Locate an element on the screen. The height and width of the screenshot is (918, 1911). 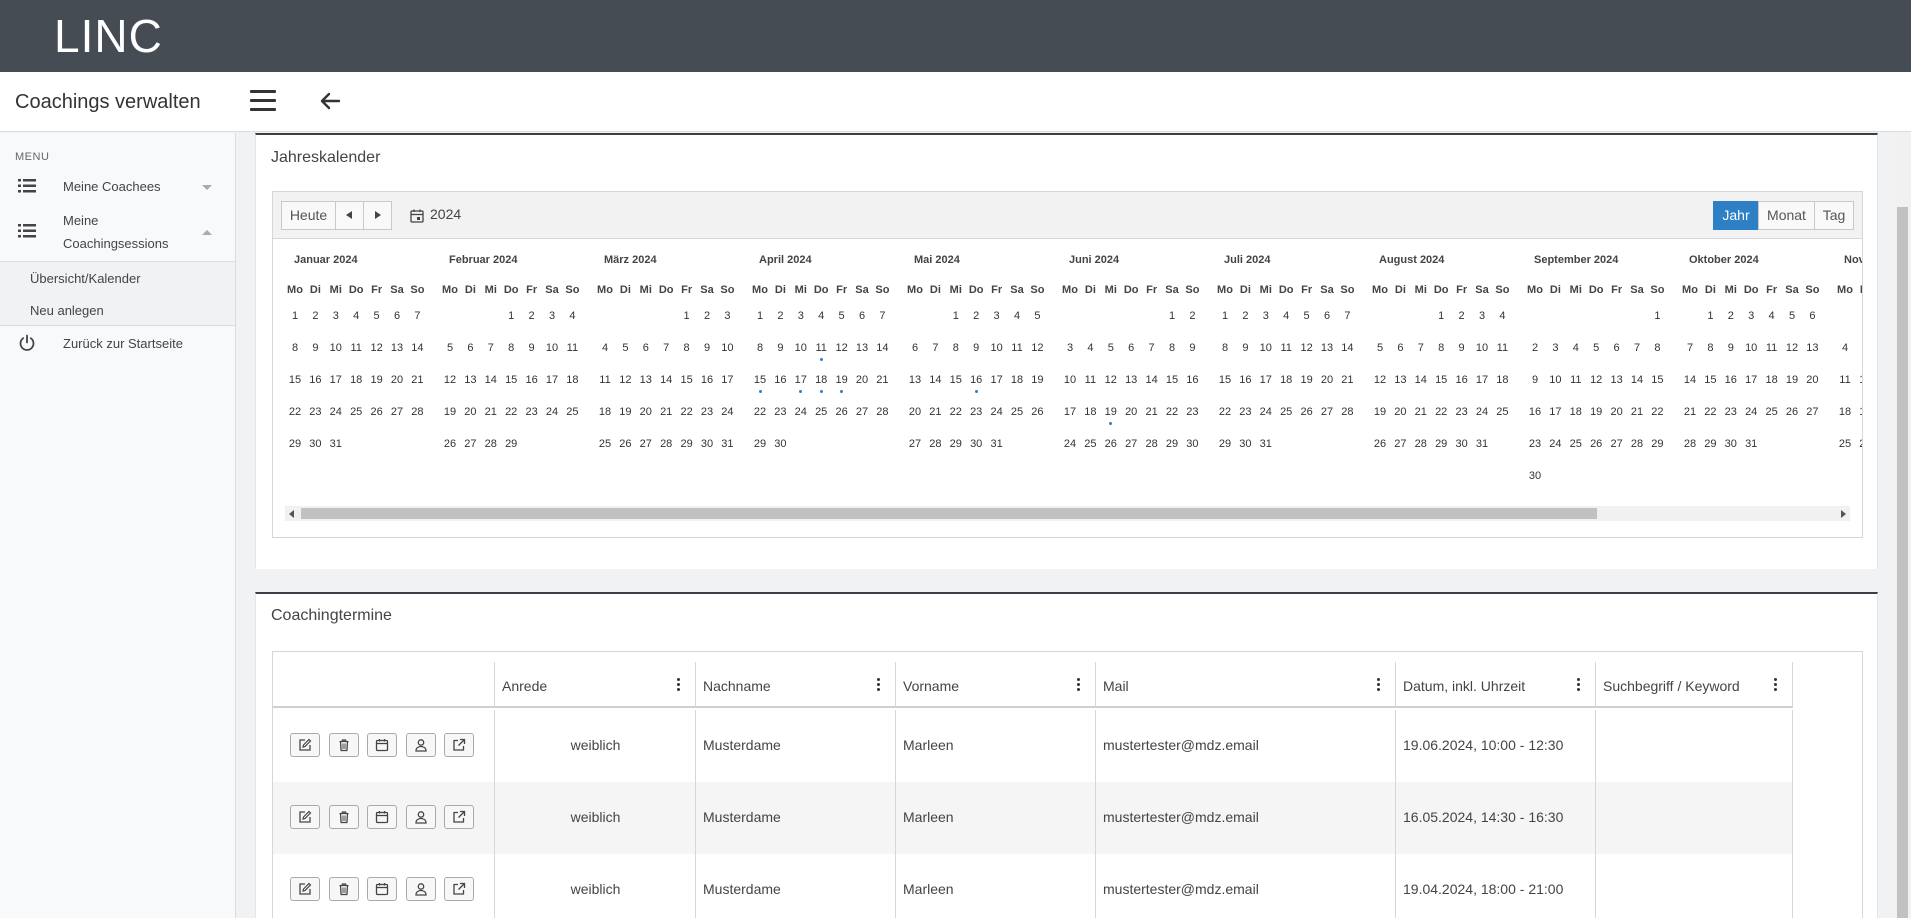
calendar-day: 1 is located at coordinates (687, 316).